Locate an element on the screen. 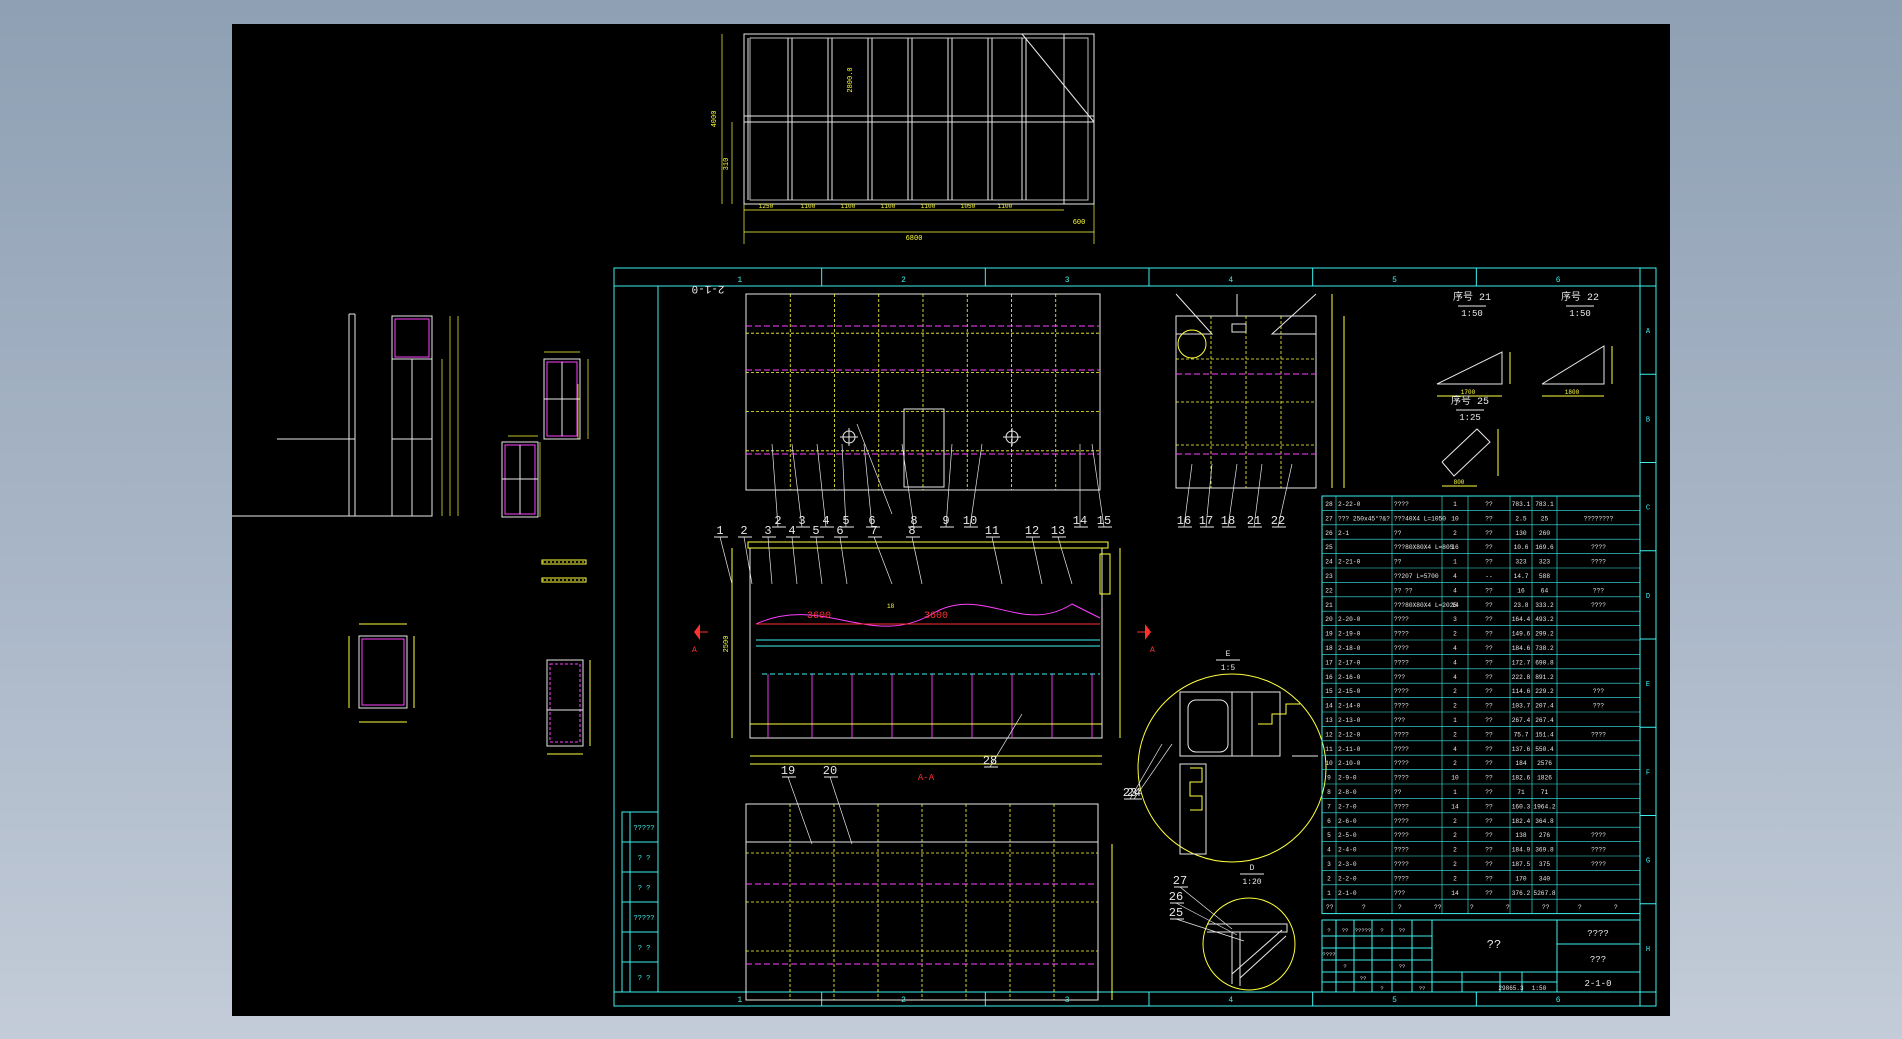 The width and height of the screenshot is (1902, 1039). bom-cell: 5 is located at coordinates (1329, 835).